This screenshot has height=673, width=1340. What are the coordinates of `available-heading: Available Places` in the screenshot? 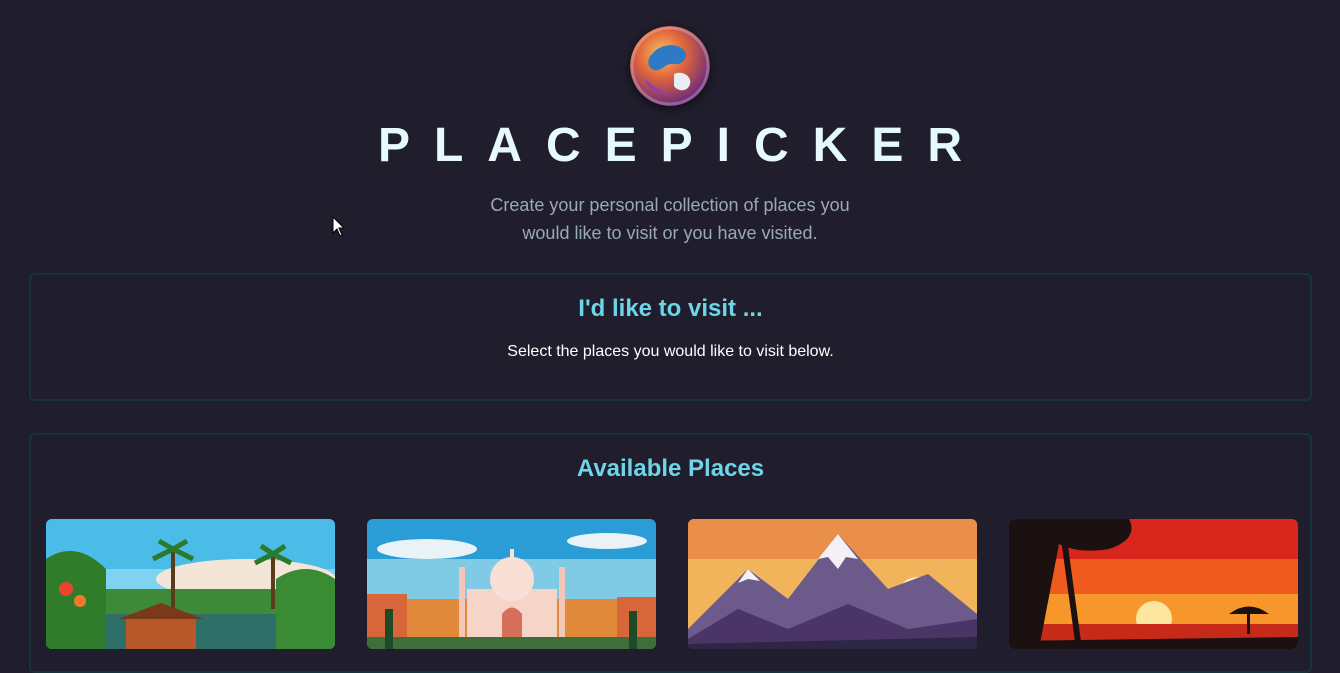 It's located at (670, 468).